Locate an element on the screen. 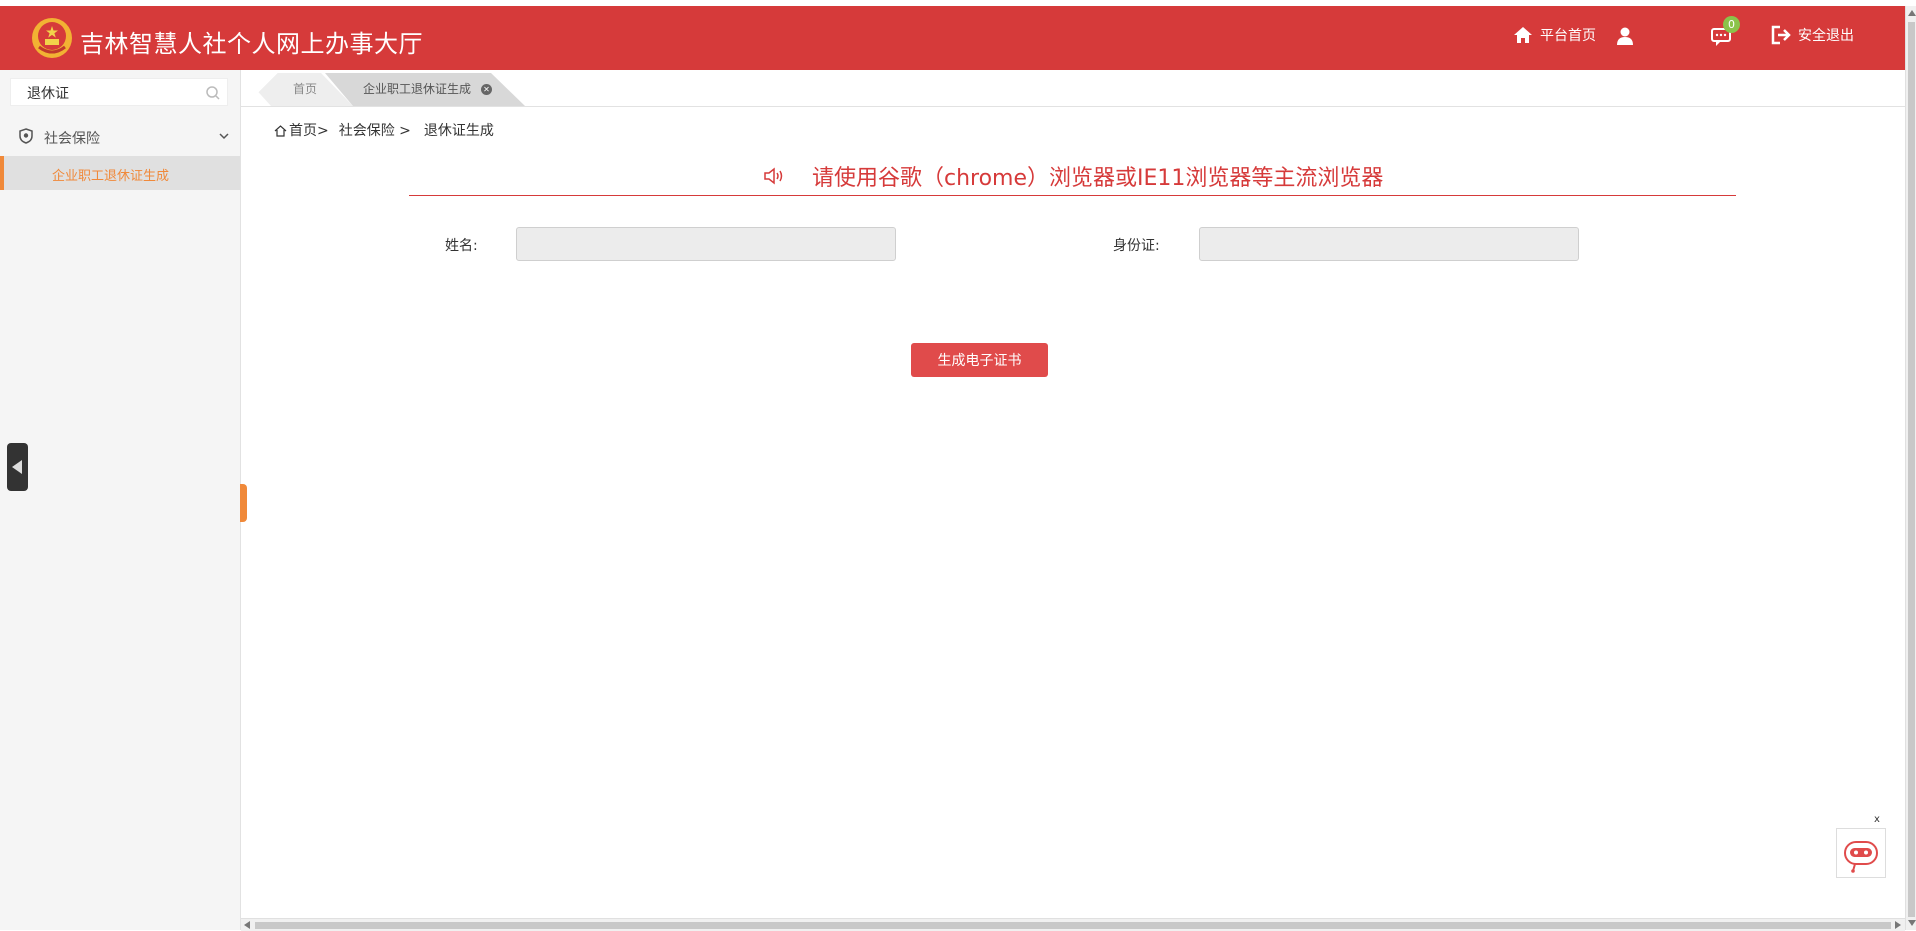 This screenshot has height=931, width=1916. platform-home-link: 平台首页 is located at coordinates (1554, 35).